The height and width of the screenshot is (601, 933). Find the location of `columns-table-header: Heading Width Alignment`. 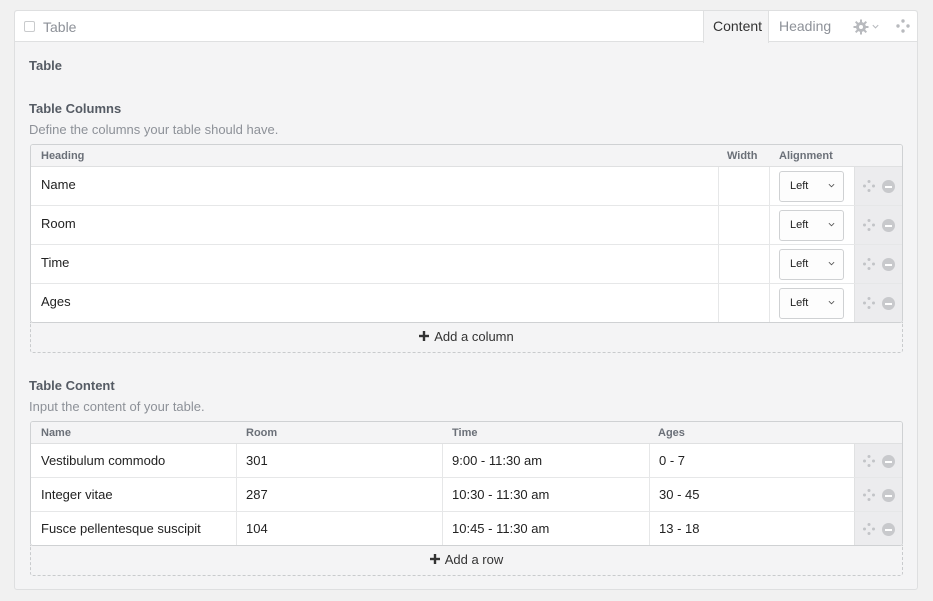

columns-table-header: Heading Width Alignment is located at coordinates (466, 156).